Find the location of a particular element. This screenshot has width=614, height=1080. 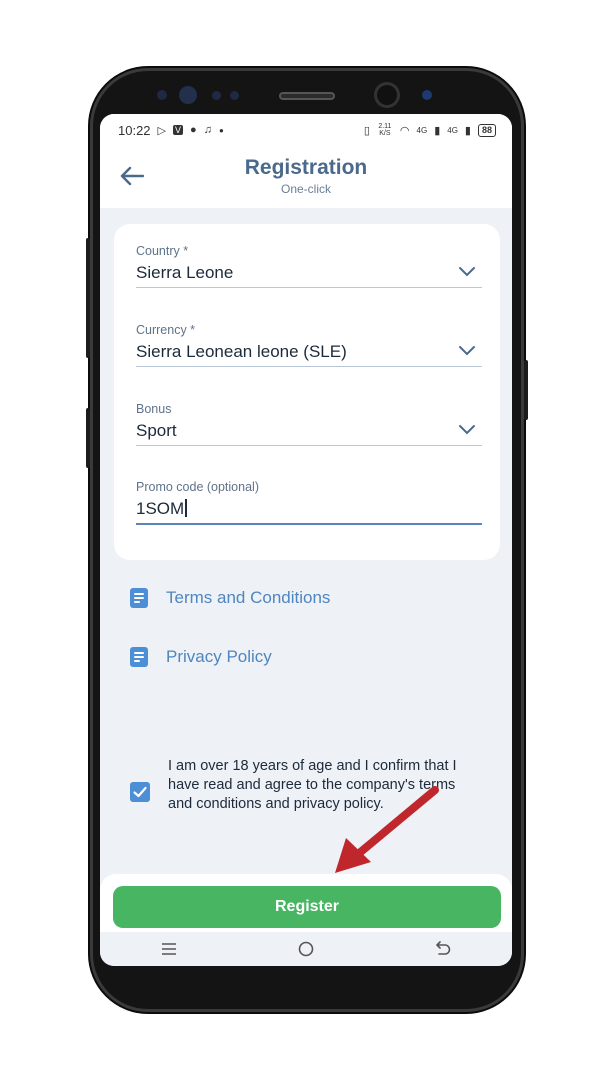

privacy-link: Privacy Policy is located at coordinates (201, 657).